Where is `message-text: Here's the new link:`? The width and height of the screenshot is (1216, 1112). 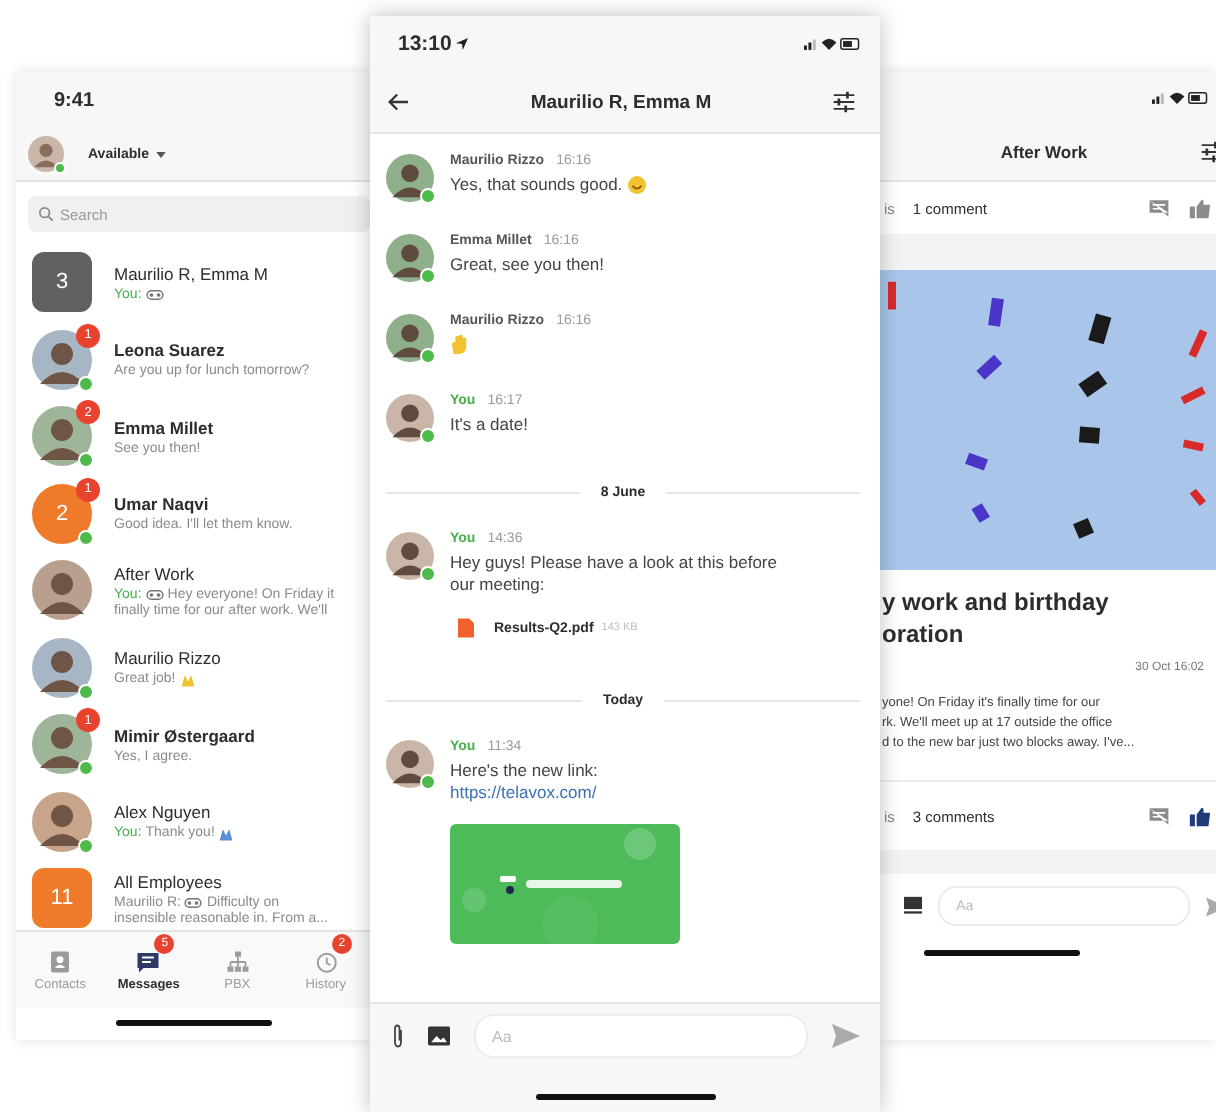 message-text: Here's the new link: is located at coordinates (525, 771).